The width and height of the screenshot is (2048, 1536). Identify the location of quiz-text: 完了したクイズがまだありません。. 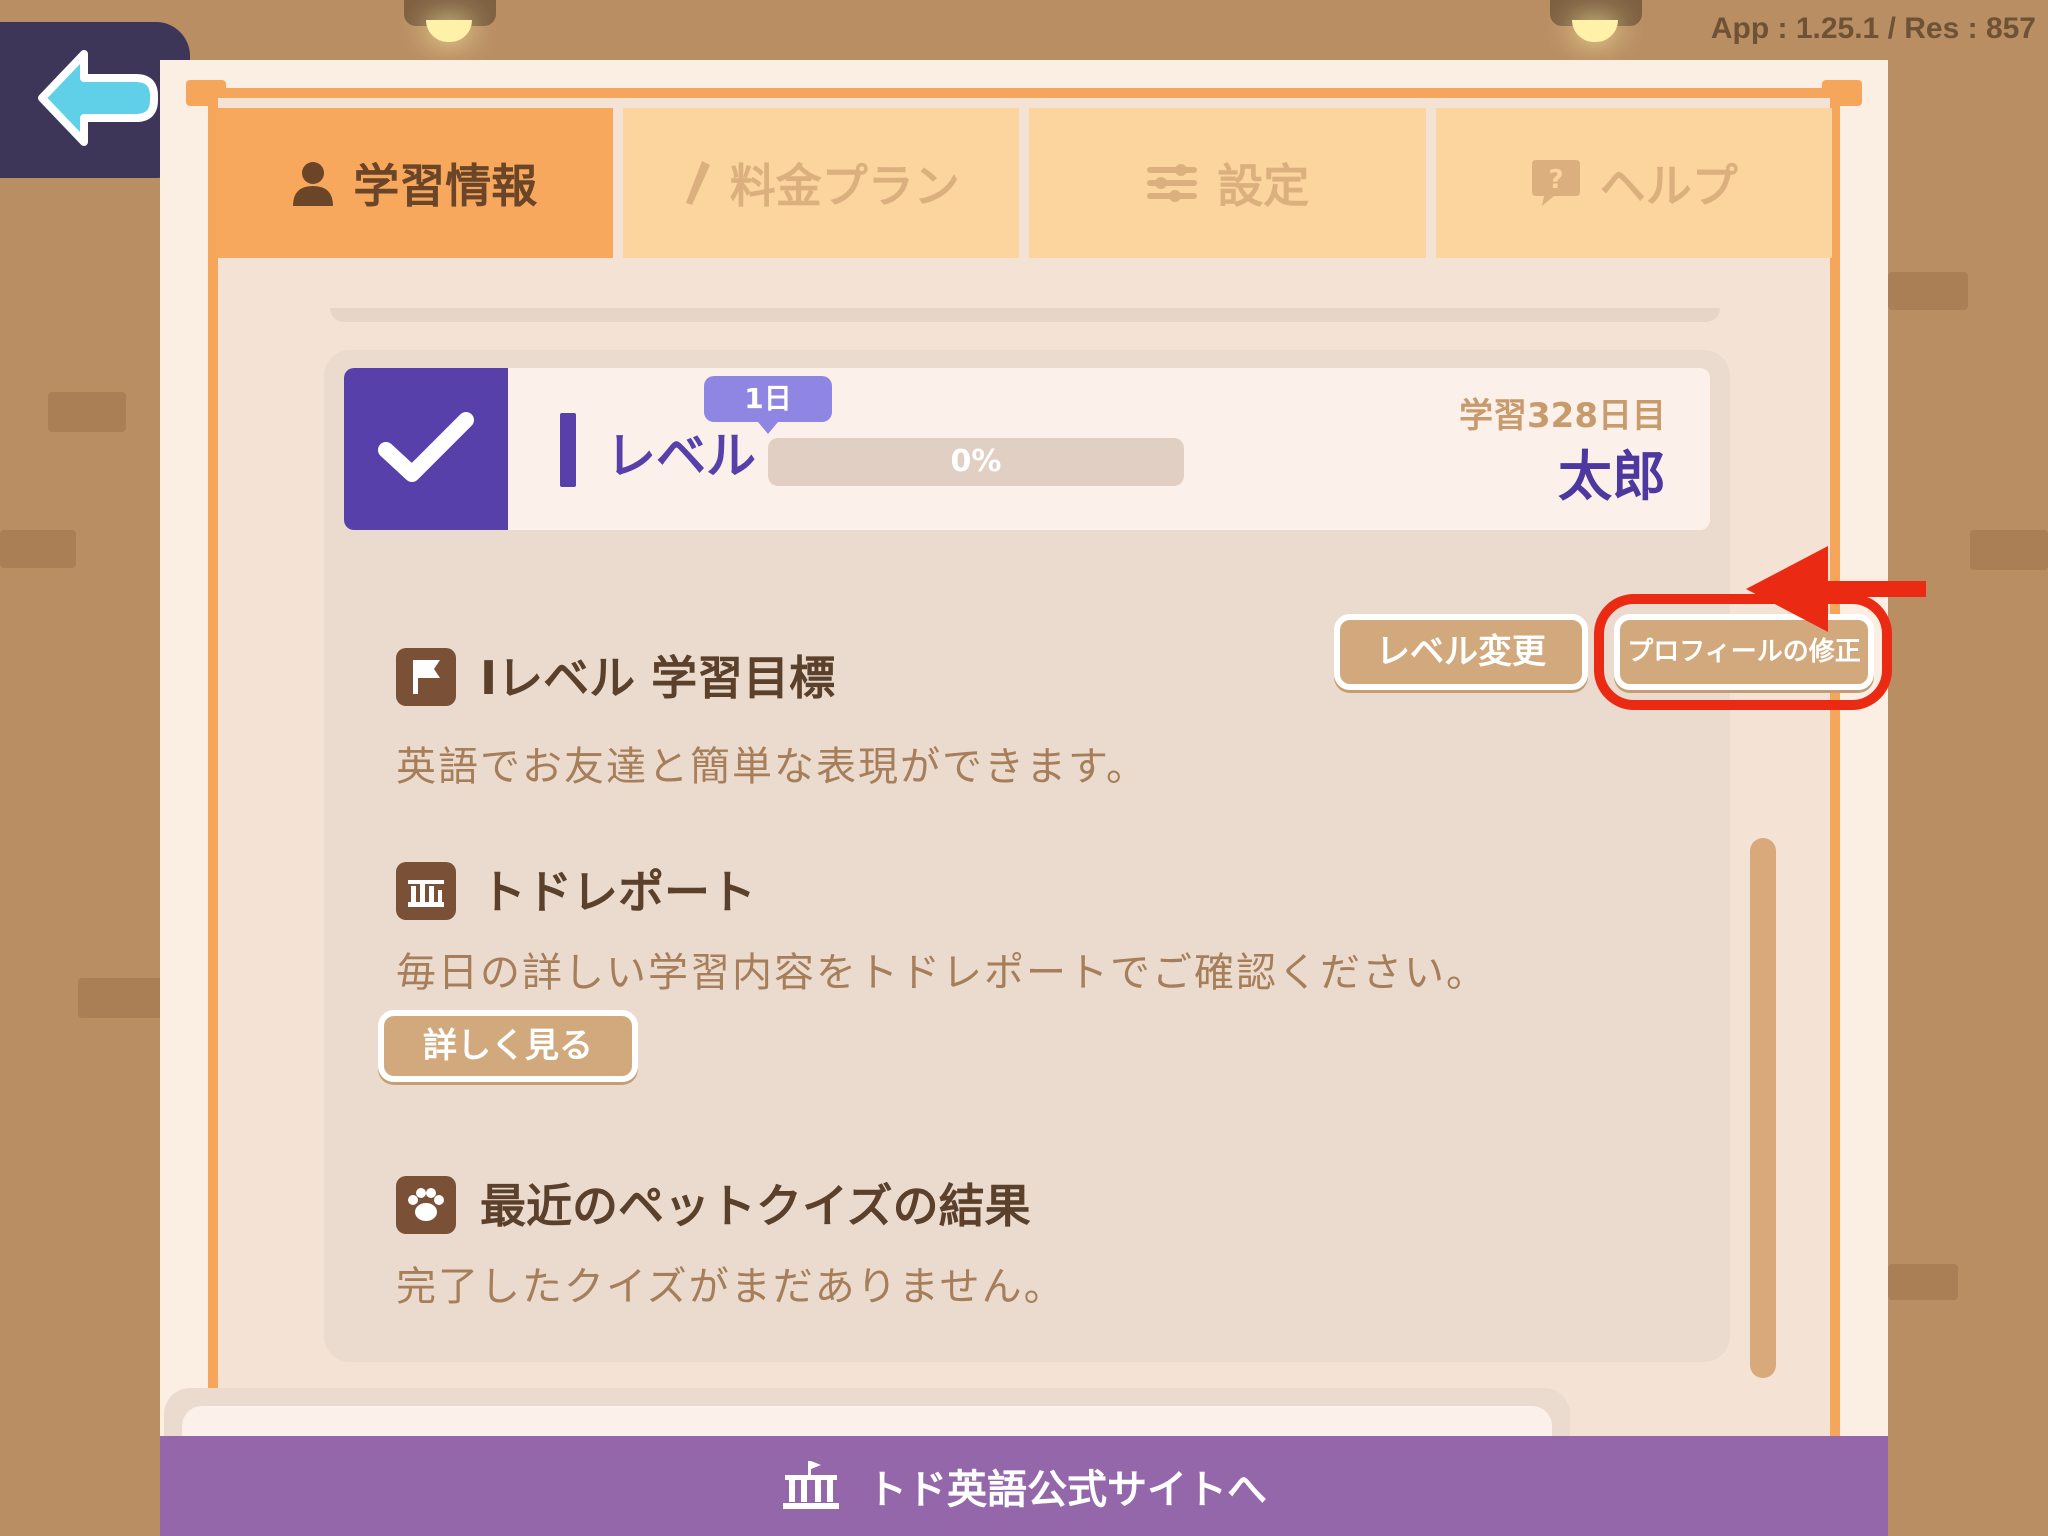
(731, 1287).